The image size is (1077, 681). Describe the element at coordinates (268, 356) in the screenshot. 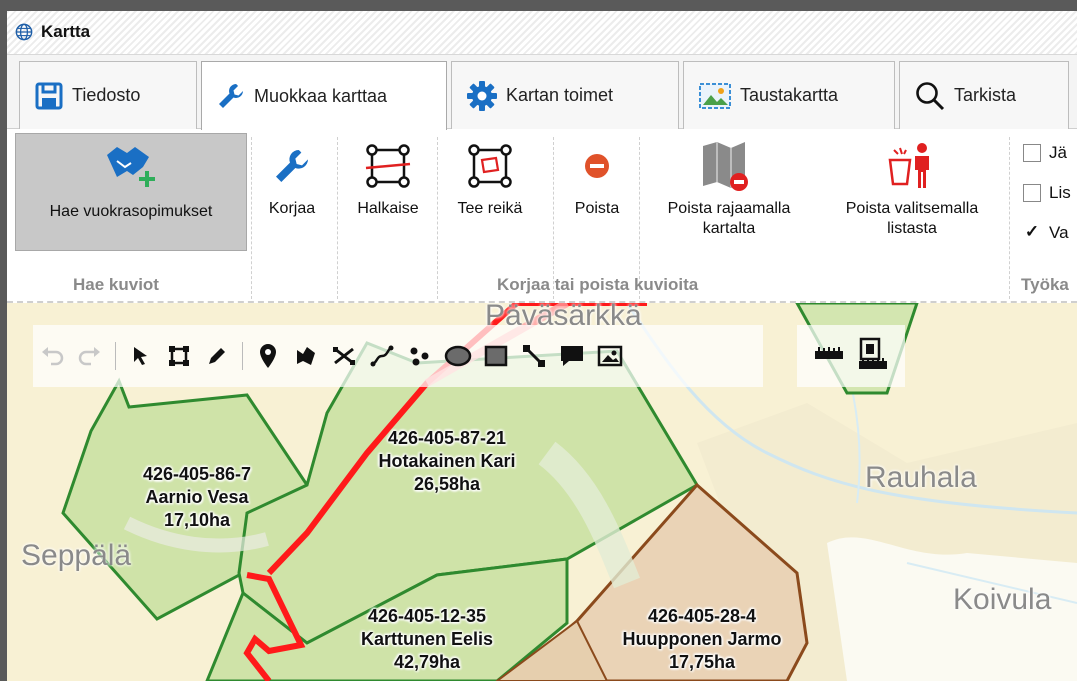

I see `map-pin-icon` at that location.